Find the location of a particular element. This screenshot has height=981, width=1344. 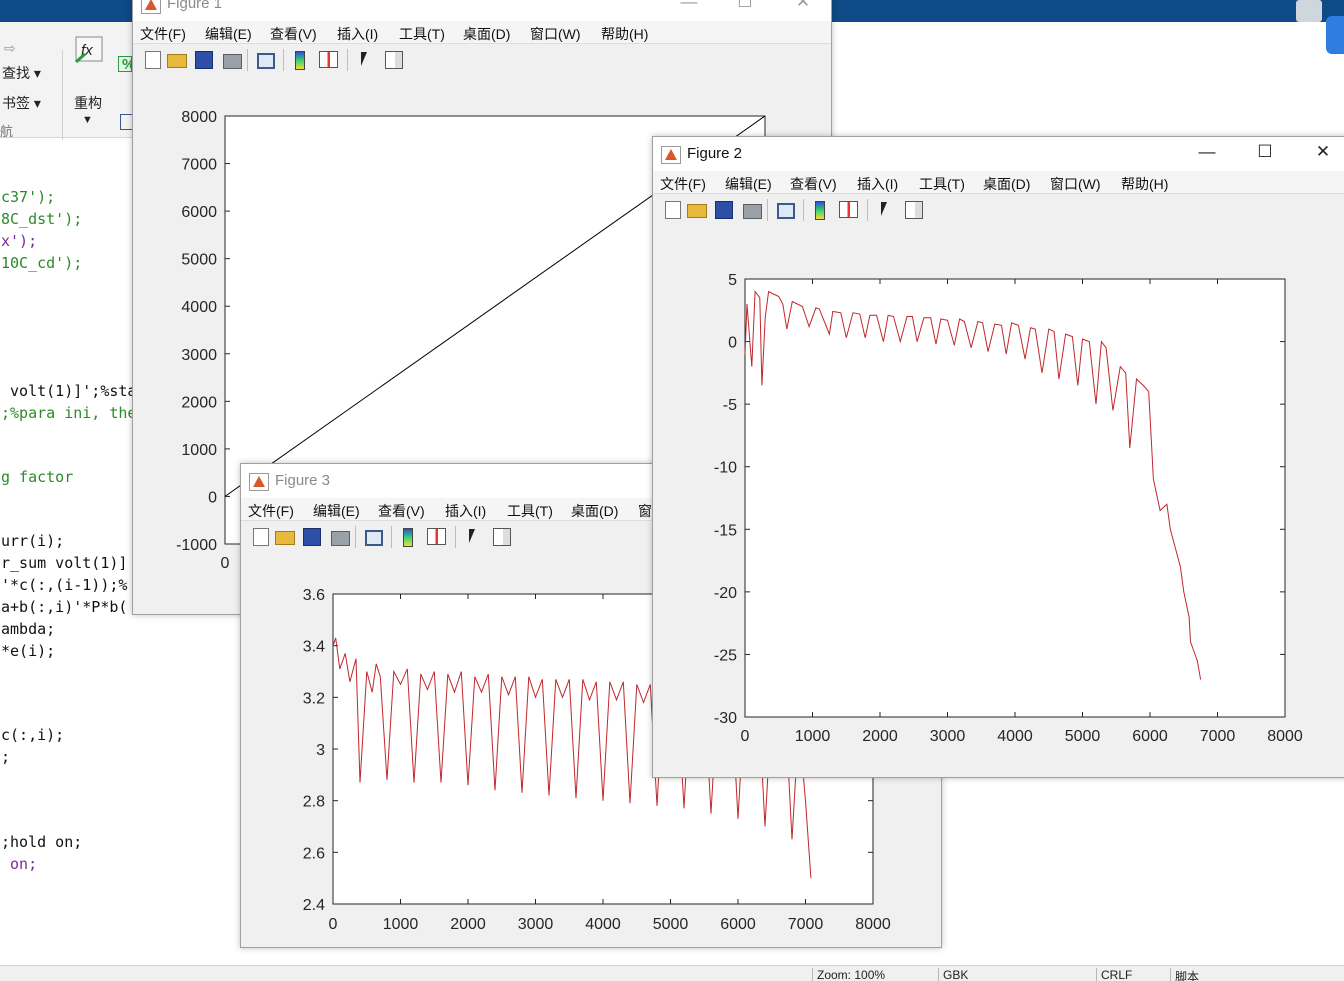

zoom-status: Zoom: 100% is located at coordinates (873, 974).